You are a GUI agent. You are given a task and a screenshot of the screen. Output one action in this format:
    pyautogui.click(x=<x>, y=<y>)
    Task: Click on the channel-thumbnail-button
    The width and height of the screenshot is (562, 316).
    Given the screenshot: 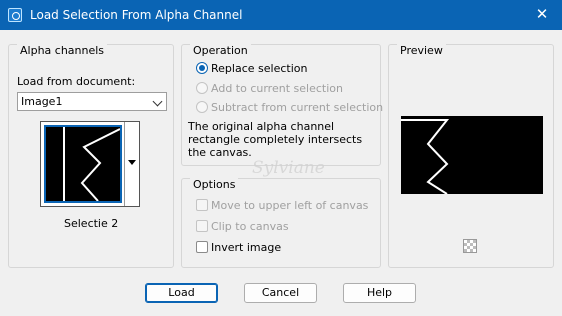 What is the action you would take?
    pyautogui.click(x=90, y=164)
    